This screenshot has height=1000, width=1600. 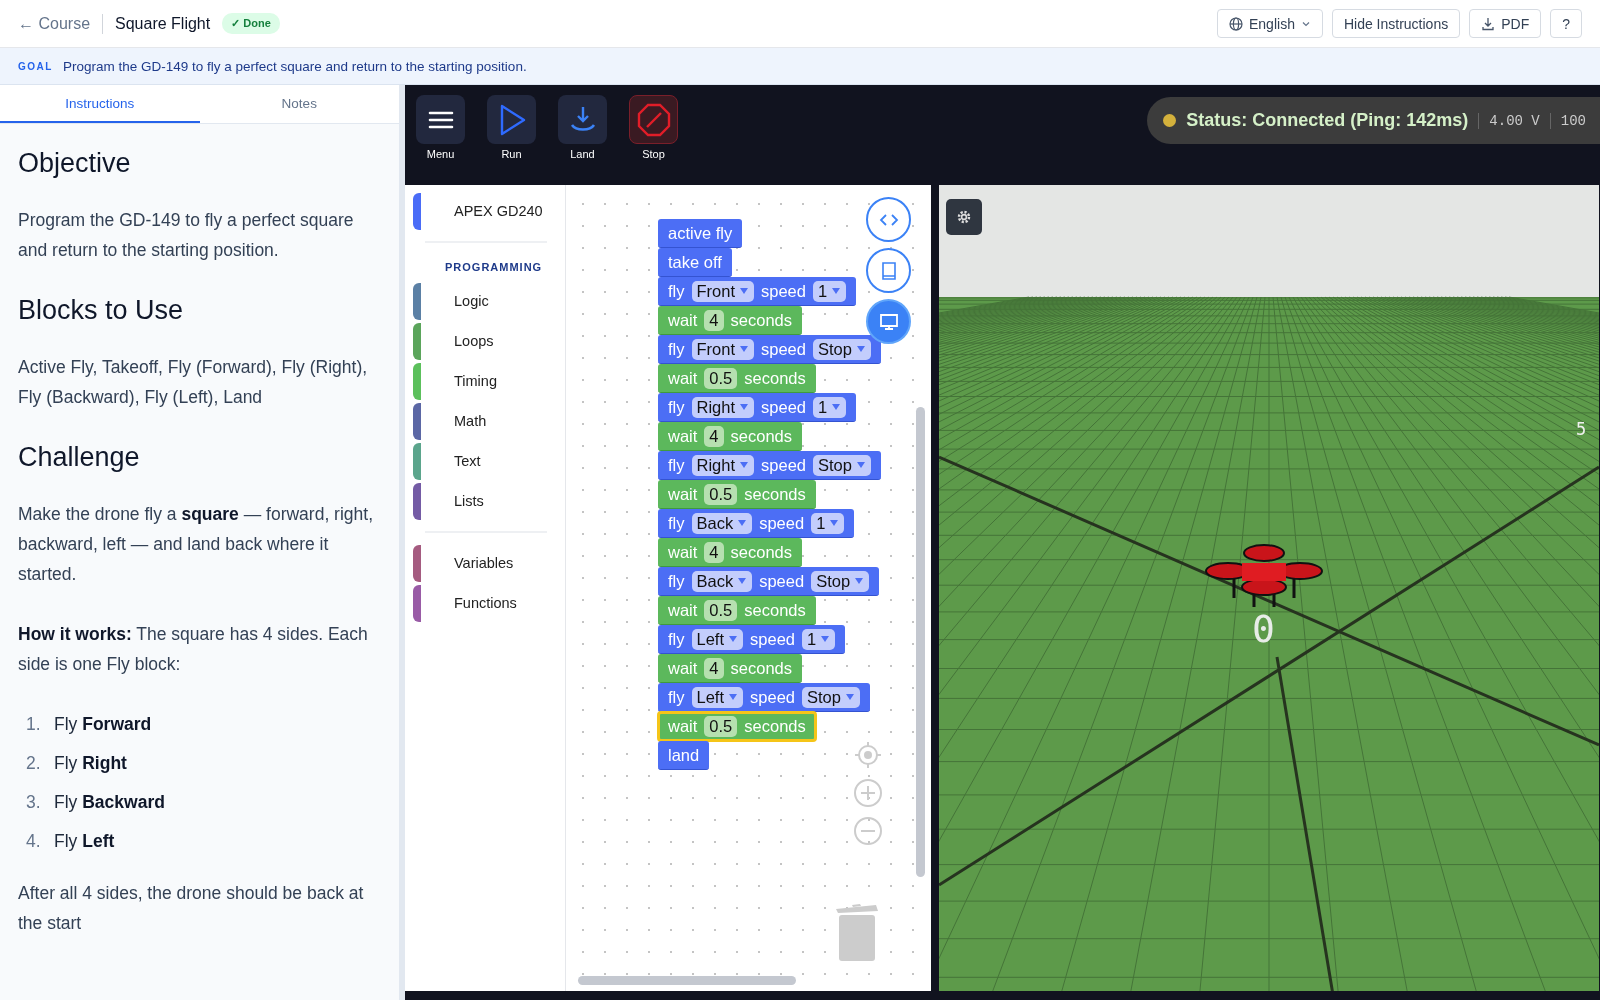 What do you see at coordinates (684, 755) in the screenshot?
I see `code-block: land` at bounding box center [684, 755].